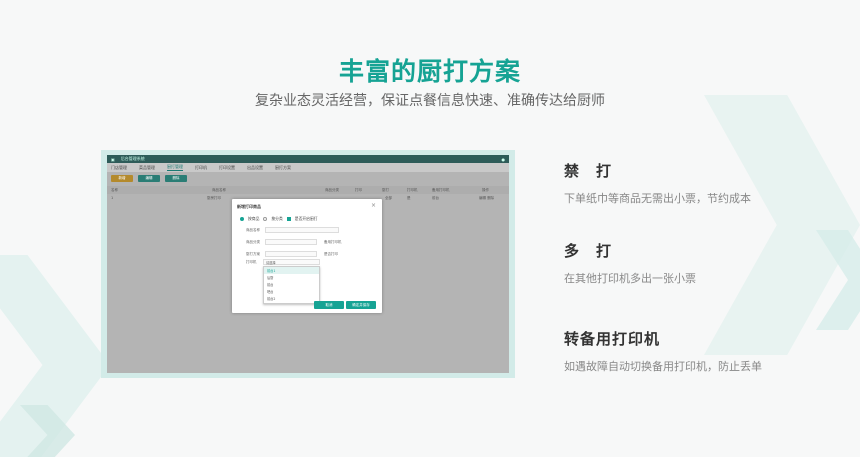  What do you see at coordinates (175, 167) in the screenshot?
I see `tab-item-active: 厨打管理` at bounding box center [175, 167].